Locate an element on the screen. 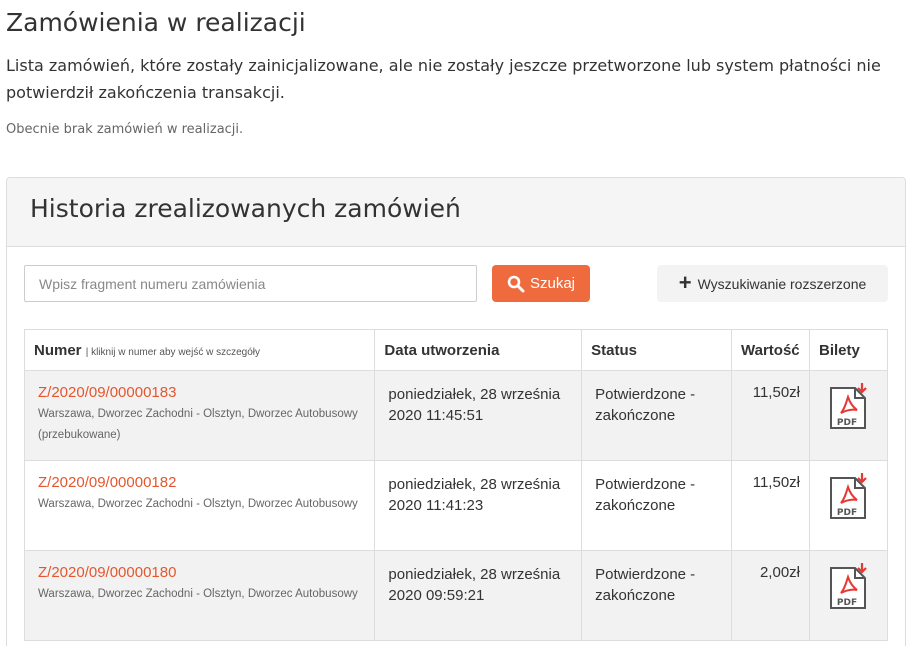 This screenshot has width=913, height=646. order-date: poniedziałek, 28 września 2020 11:45:51 is located at coordinates (478, 415).